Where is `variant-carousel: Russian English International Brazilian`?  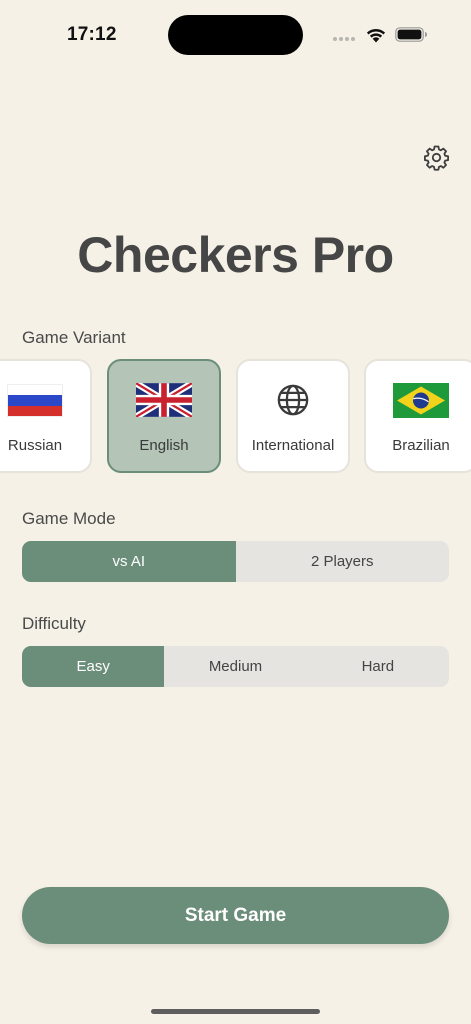
variant-carousel: Russian English International Brazilian is located at coordinates (235, 418).